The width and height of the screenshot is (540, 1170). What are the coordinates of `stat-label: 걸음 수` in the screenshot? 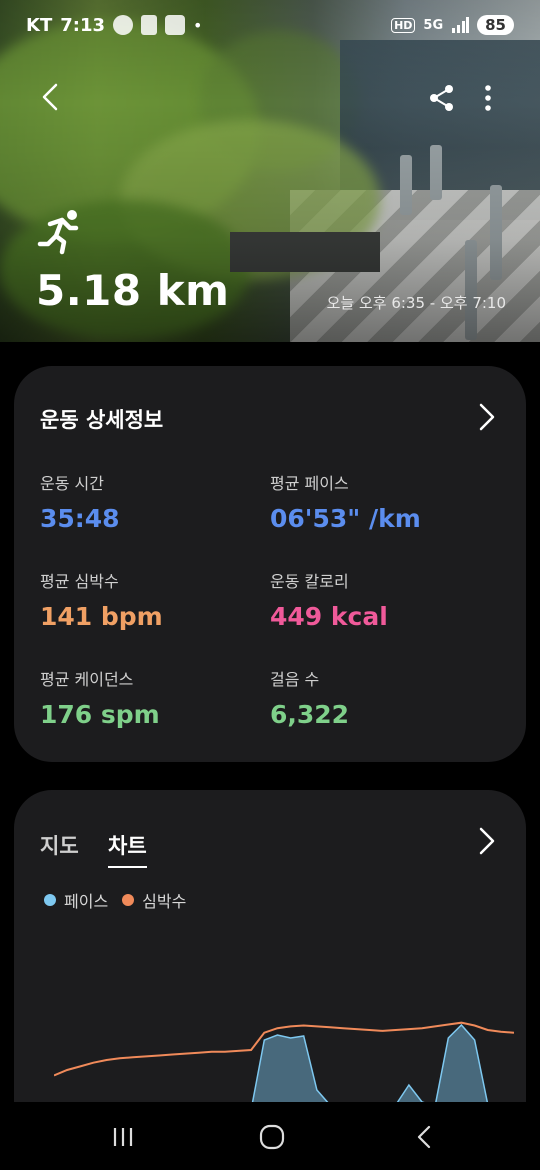 It's located at (295, 679).